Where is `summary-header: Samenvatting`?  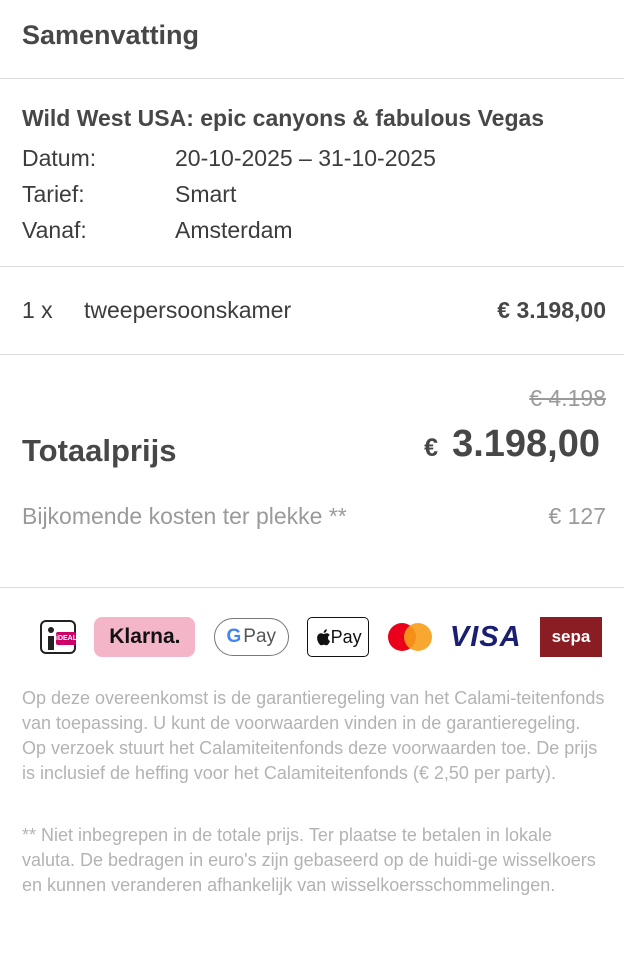 summary-header: Samenvatting is located at coordinates (312, 39).